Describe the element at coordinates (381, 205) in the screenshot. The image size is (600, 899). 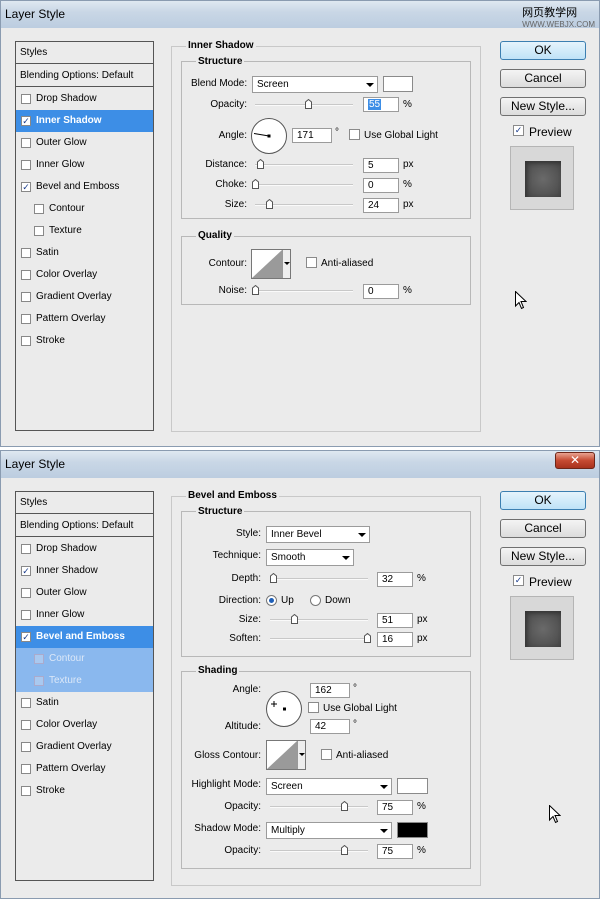
I see `size-input: 24` at that location.